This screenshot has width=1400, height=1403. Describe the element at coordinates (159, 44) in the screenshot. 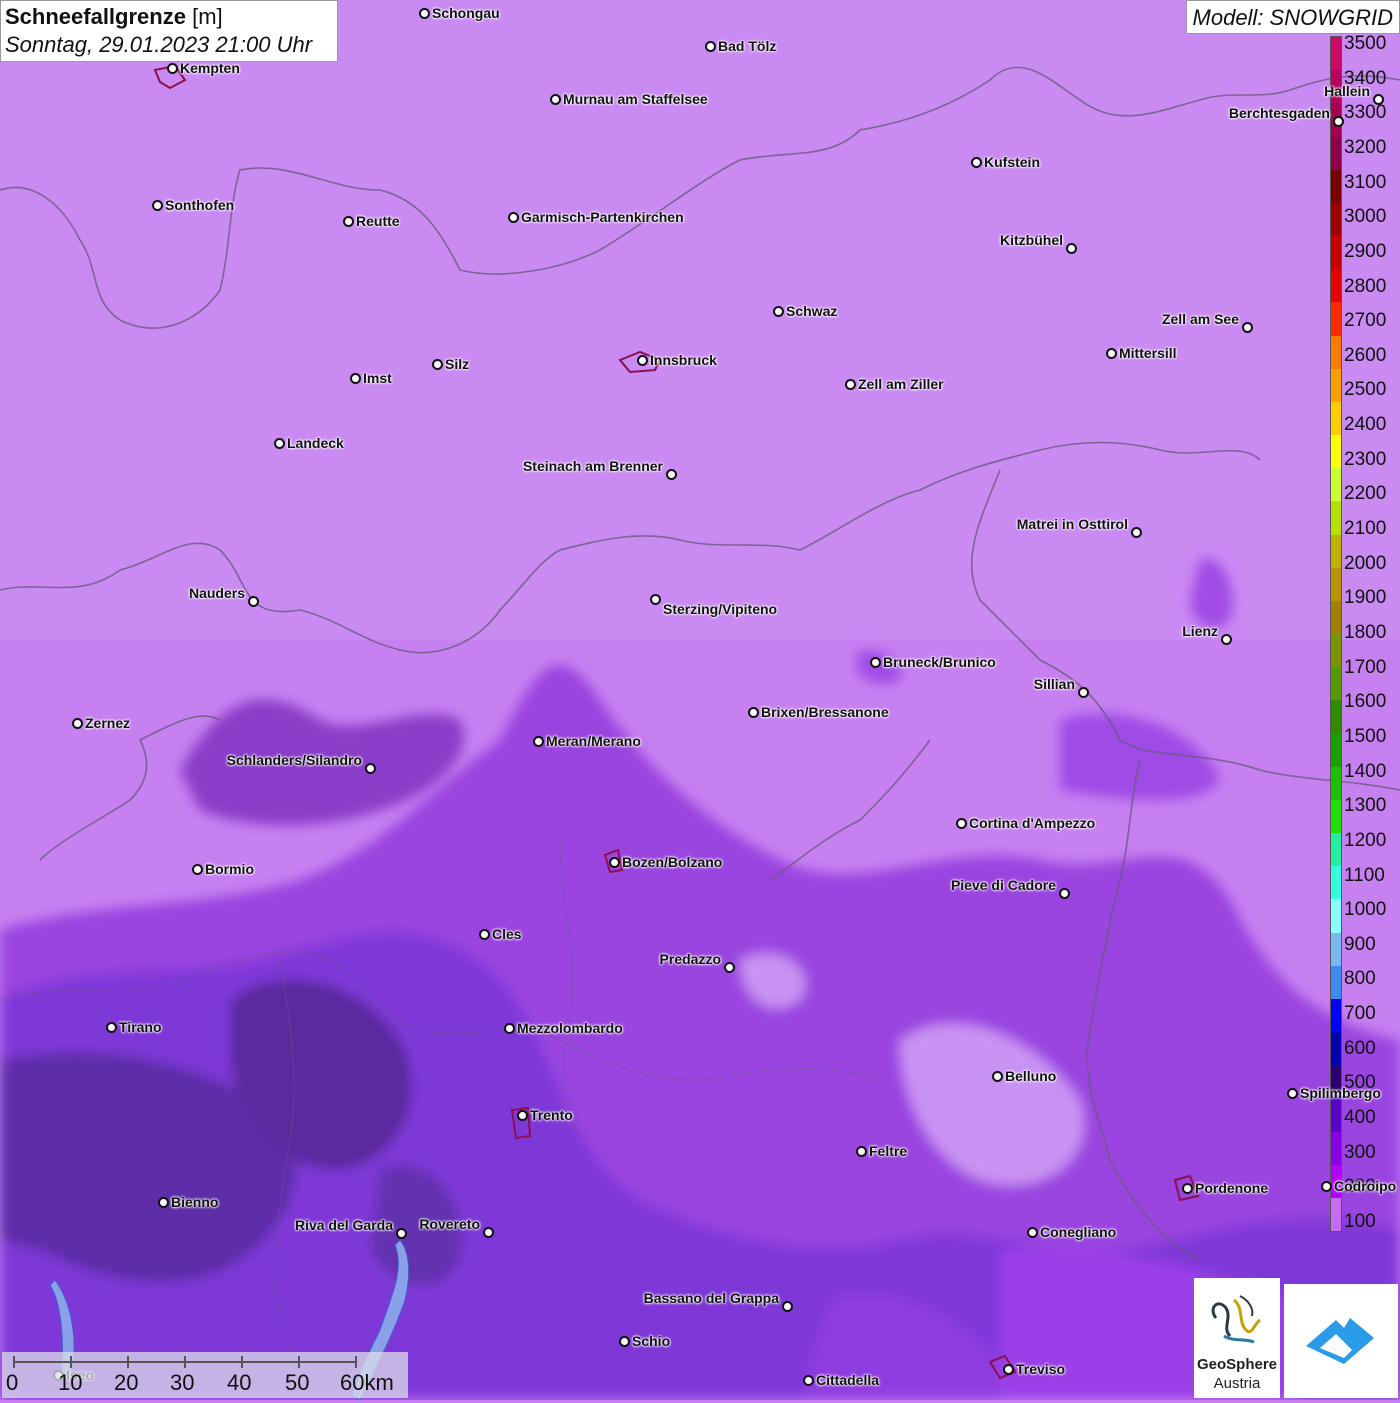

I see `forecast-datetime: Sonntag, 29.01.2023 21:00 Uhr` at that location.